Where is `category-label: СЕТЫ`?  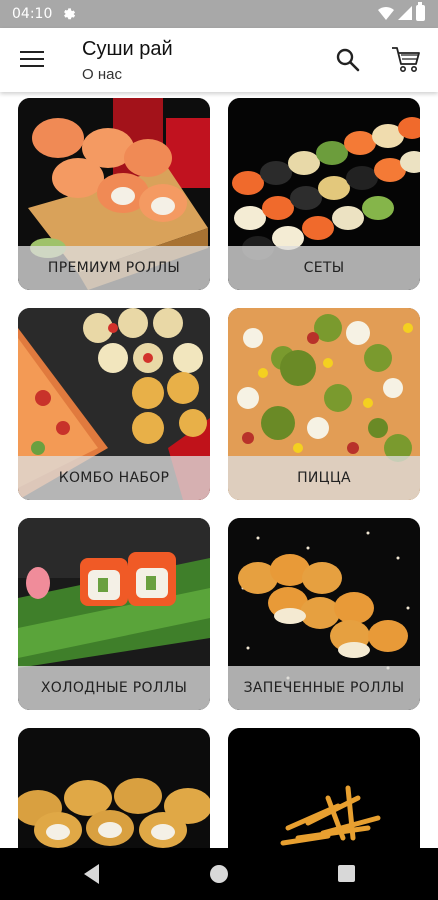
category-label: СЕТЫ is located at coordinates (324, 268).